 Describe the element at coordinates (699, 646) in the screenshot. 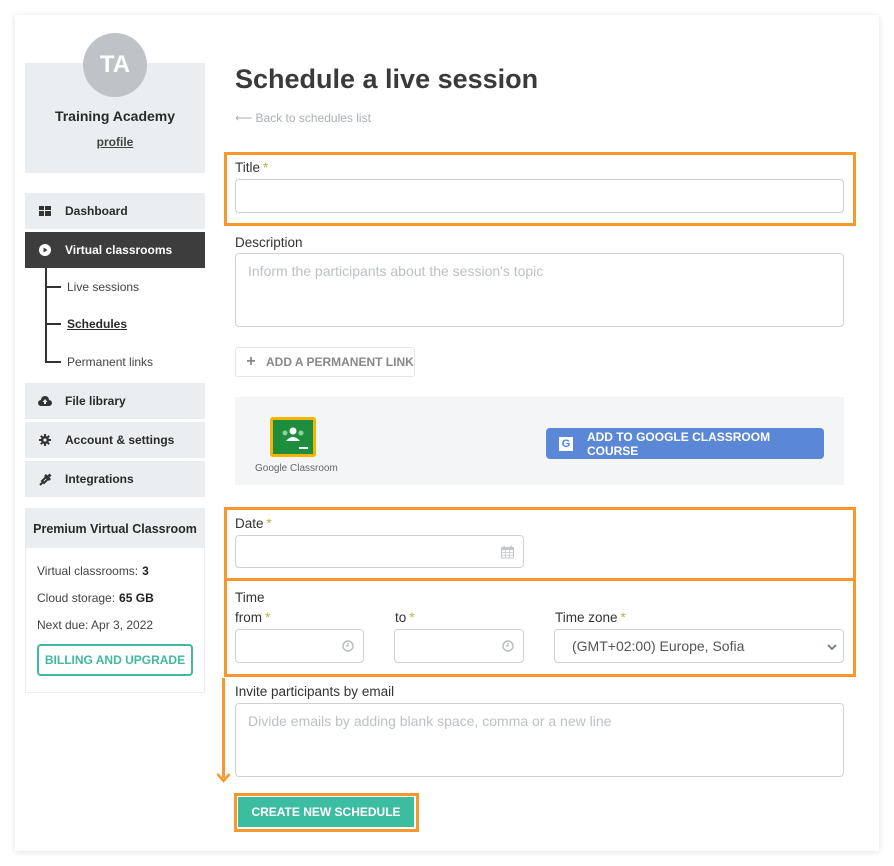

I see `timezone-select: (GMT+02:00) Europe, Sofia` at that location.